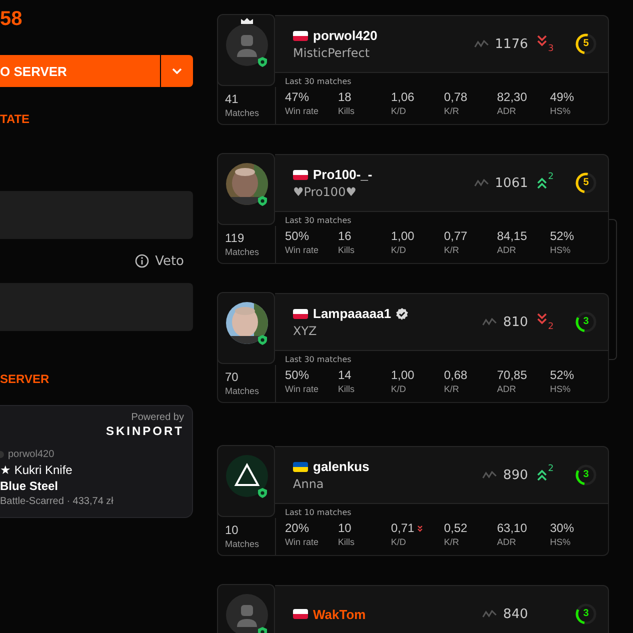  What do you see at coordinates (551, 49) in the screenshot?
I see `trend-count: 3` at bounding box center [551, 49].